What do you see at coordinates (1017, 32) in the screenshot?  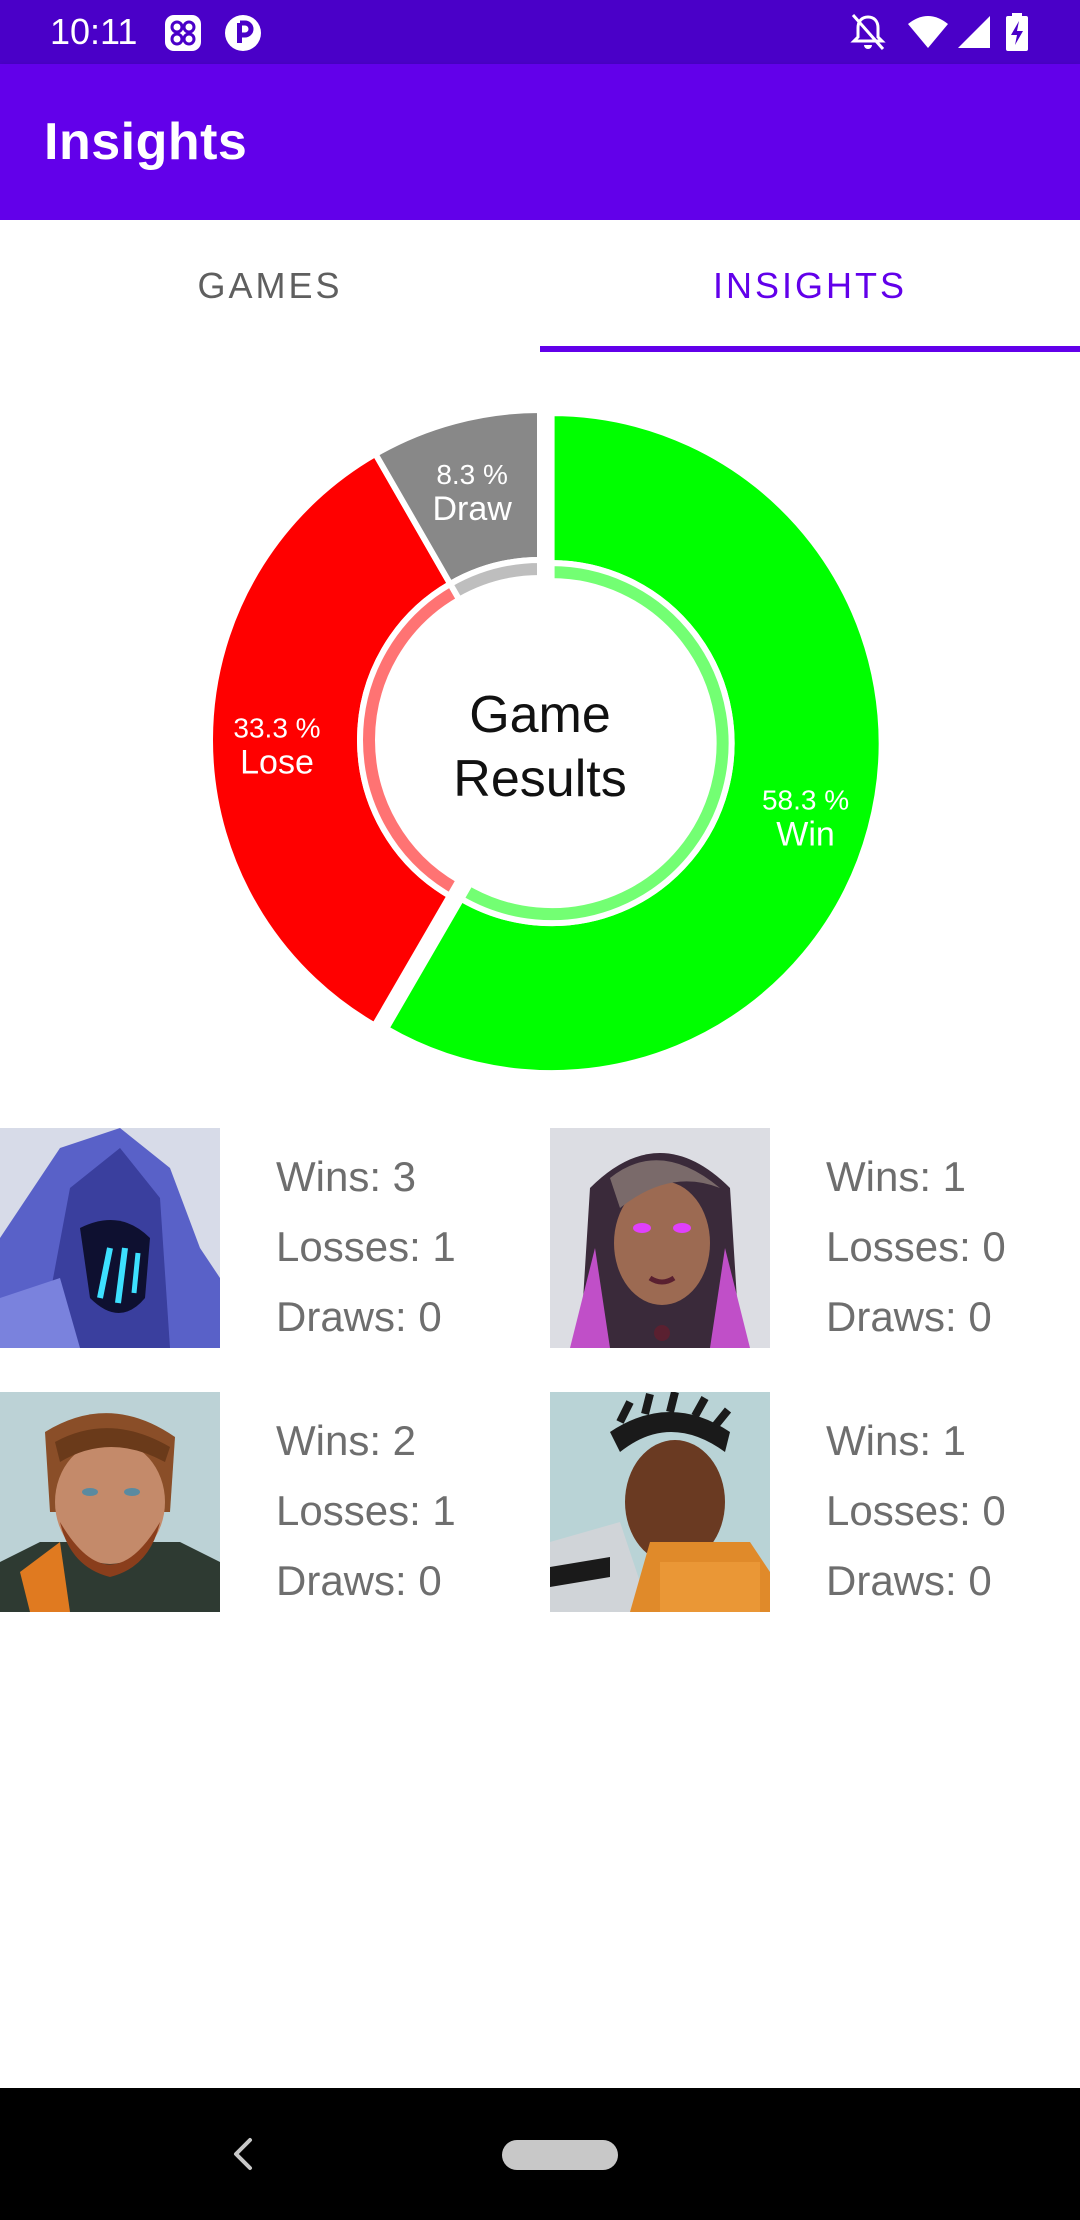 I see `battery-charging-icon` at bounding box center [1017, 32].